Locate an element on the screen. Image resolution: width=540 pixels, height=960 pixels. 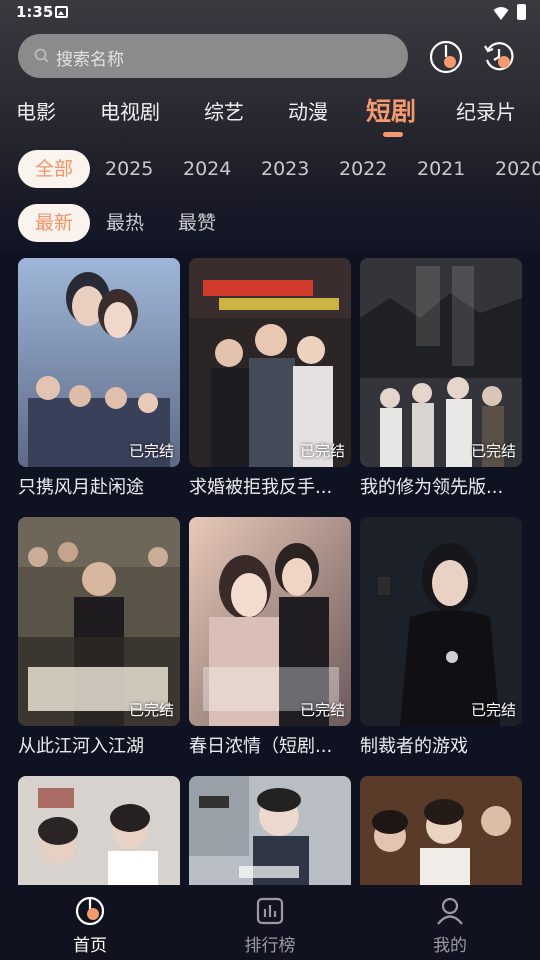
active-tab-indicator is located at coordinates (393, 134).